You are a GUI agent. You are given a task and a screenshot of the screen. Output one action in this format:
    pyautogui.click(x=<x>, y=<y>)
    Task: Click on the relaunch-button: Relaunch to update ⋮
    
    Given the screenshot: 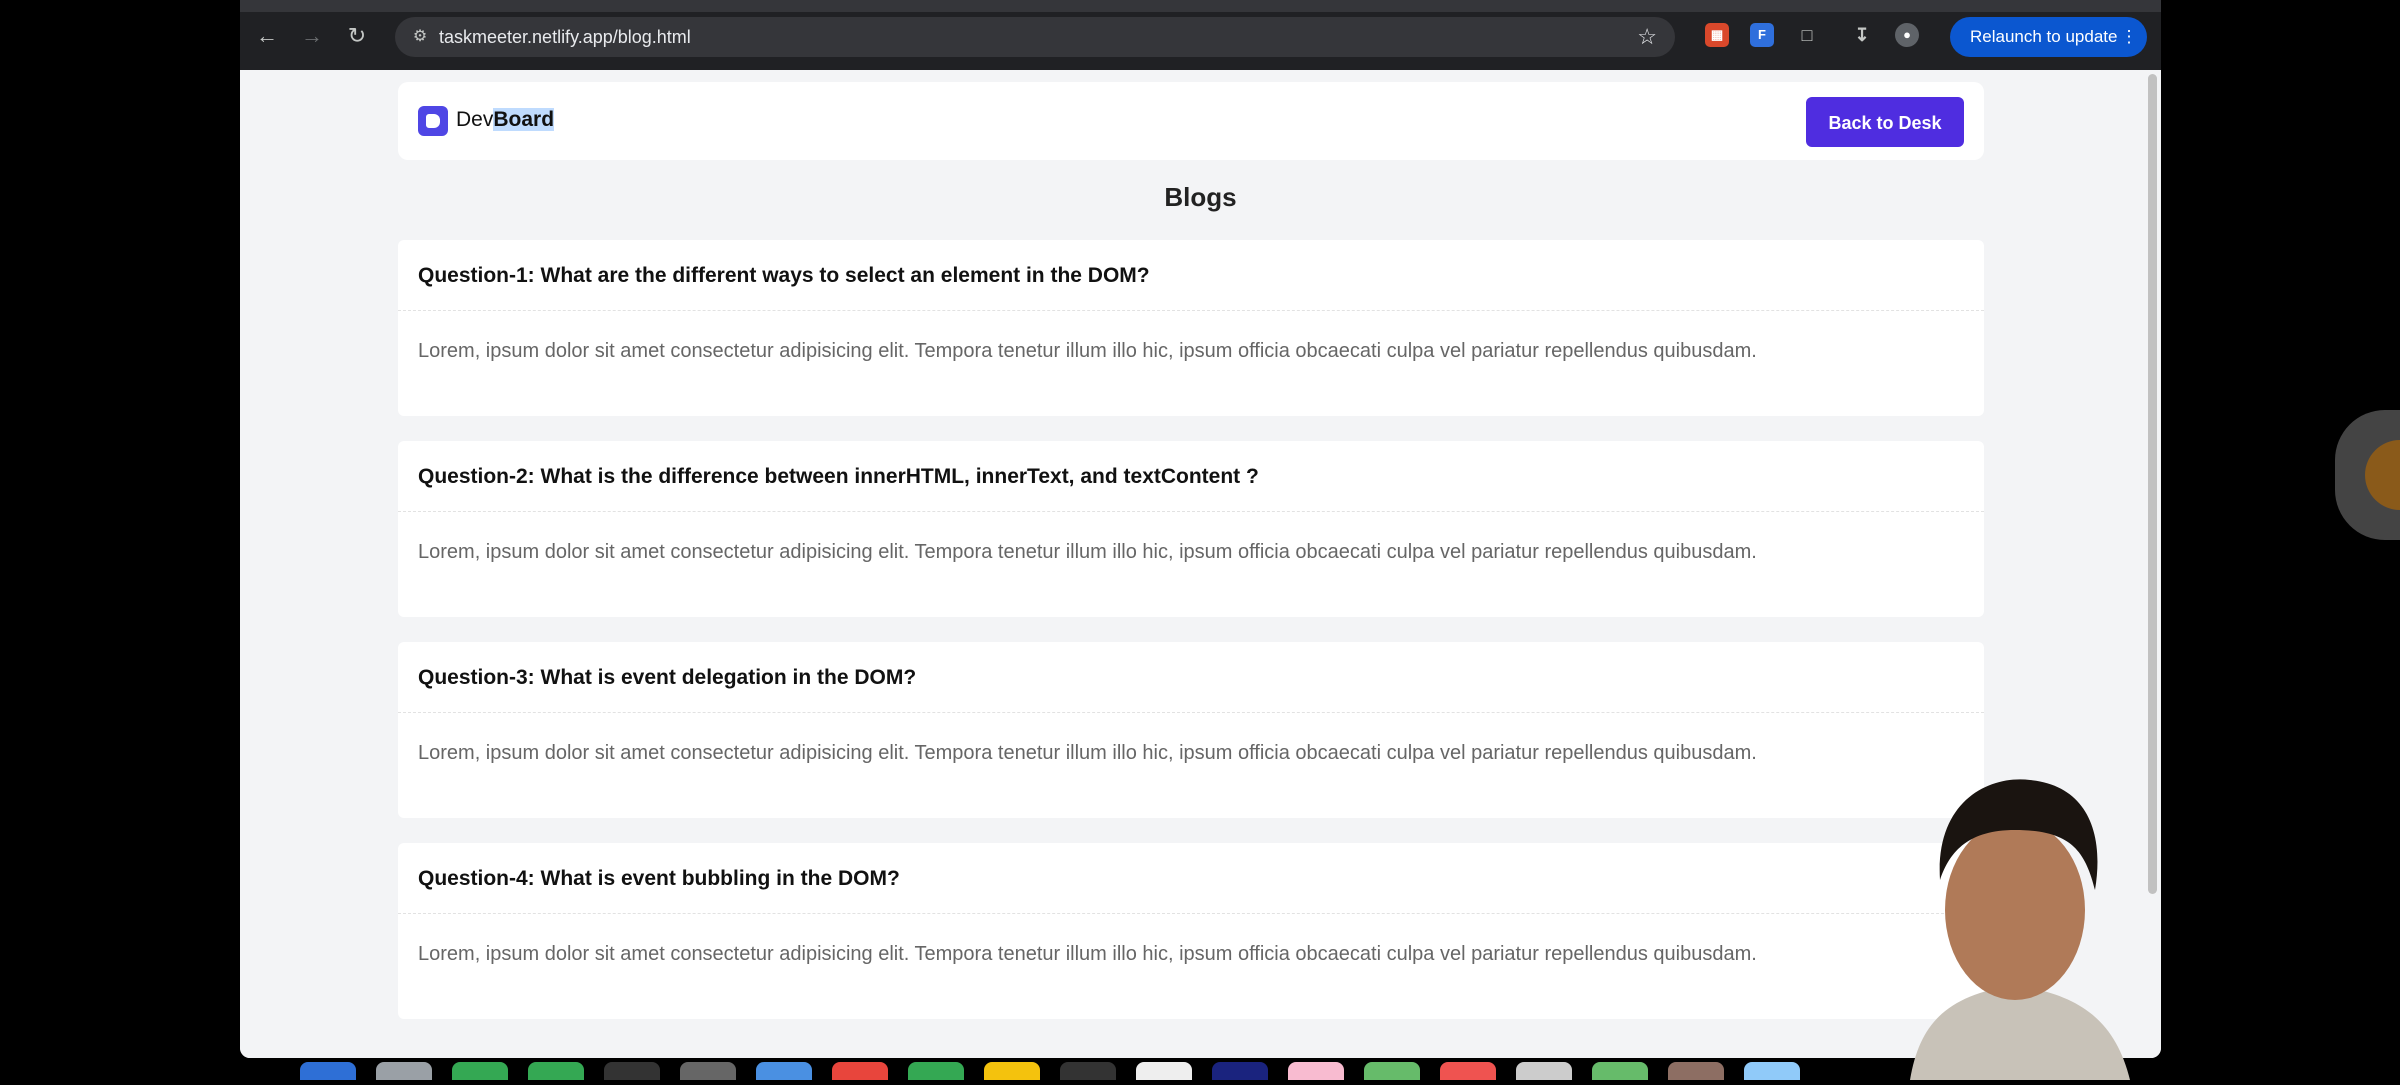 What is the action you would take?
    pyautogui.click(x=2049, y=37)
    